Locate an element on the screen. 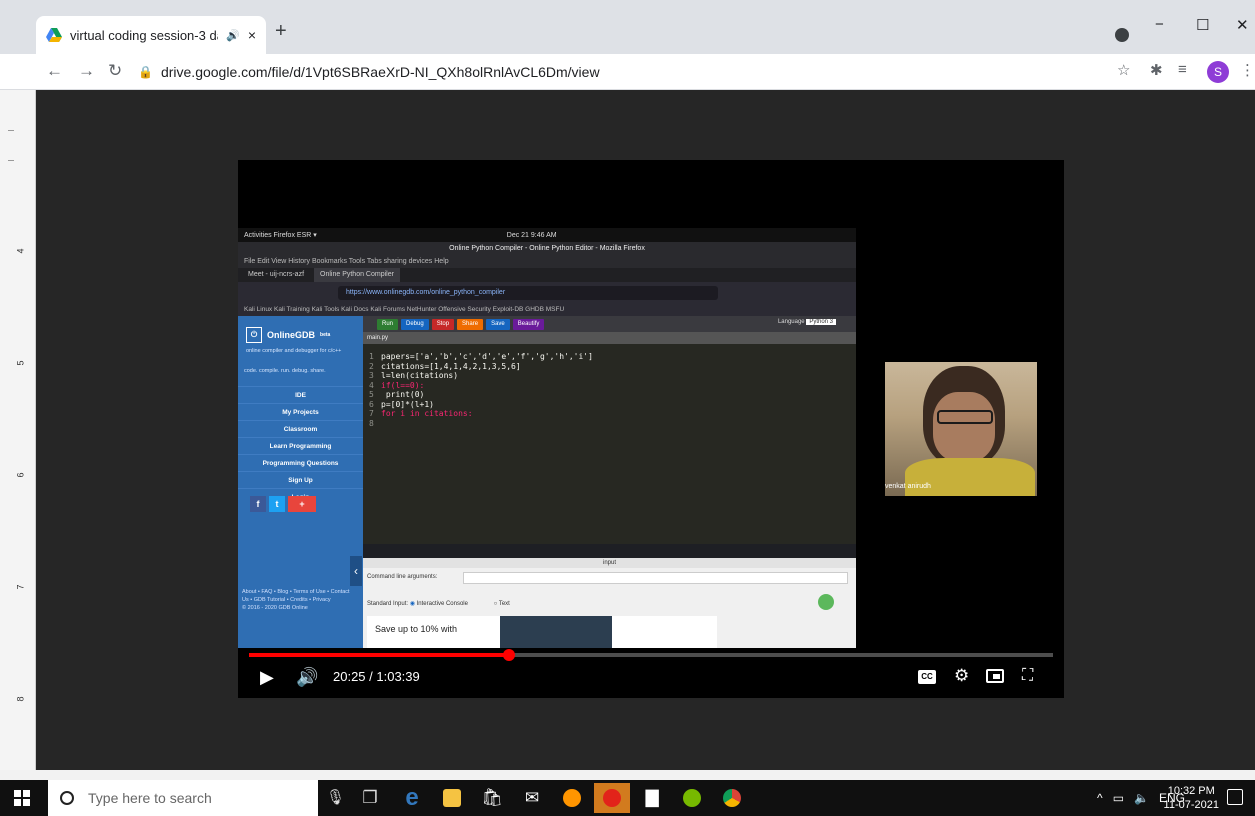 This screenshot has height=816, width=1255. document-icon: ▇ is located at coordinates (652, 798).